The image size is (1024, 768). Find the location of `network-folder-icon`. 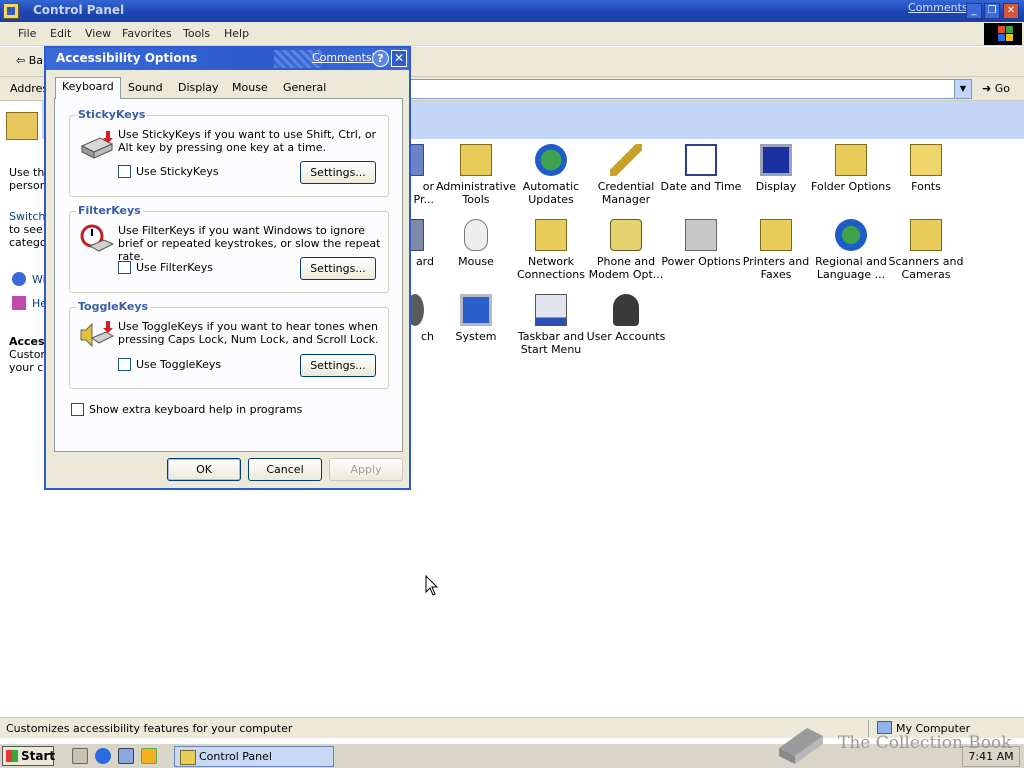

network-folder-icon is located at coordinates (551, 235).